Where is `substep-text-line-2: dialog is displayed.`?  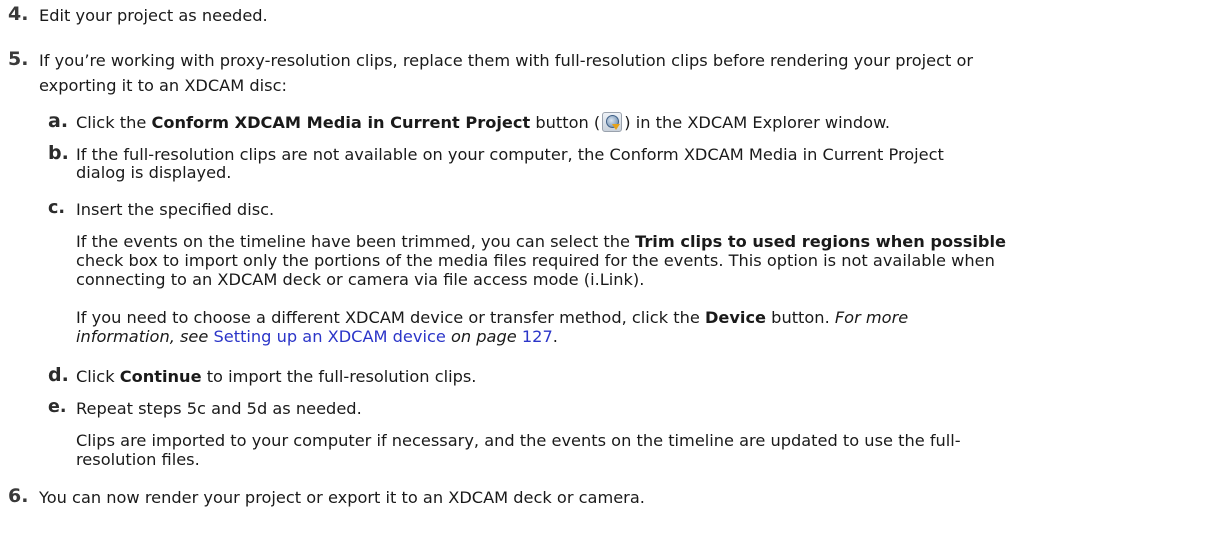
substep-text-line-2: dialog is displayed. is located at coordinates (154, 172).